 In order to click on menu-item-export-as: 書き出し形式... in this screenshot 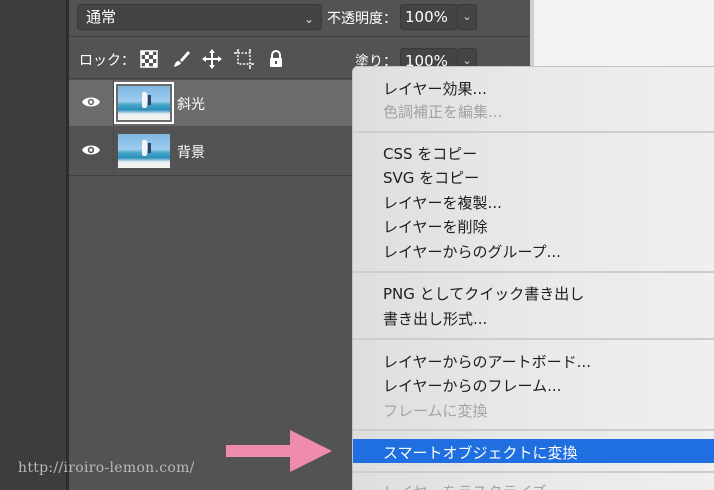, I will do `click(435, 318)`.